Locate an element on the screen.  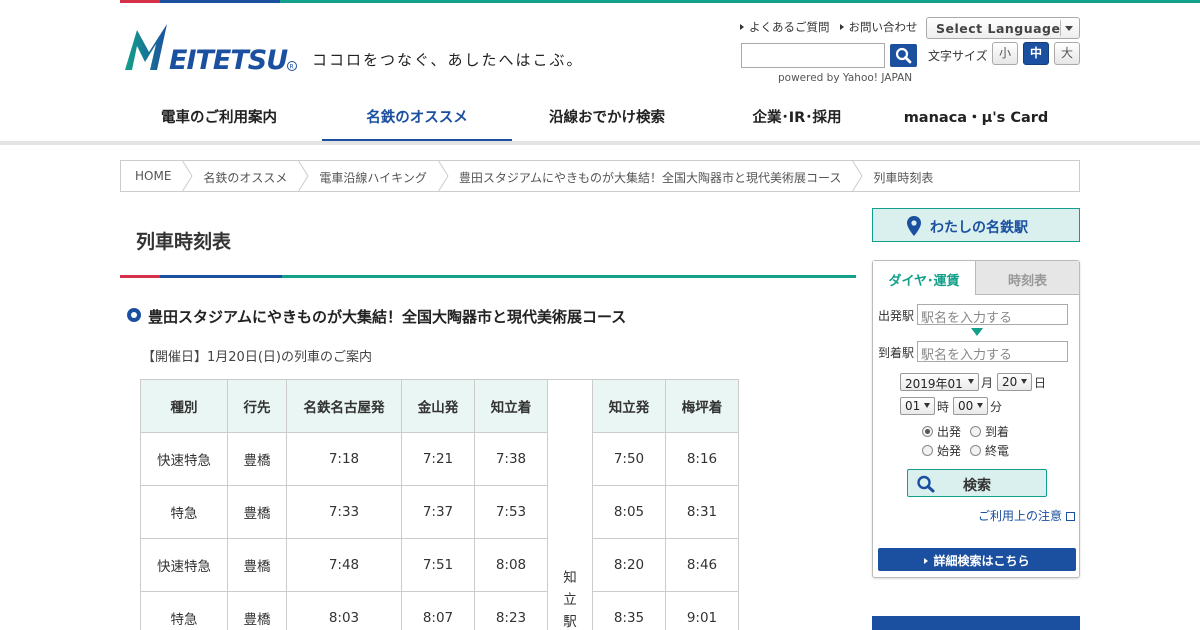
chevron-down-icon is located at coordinates (1069, 28).